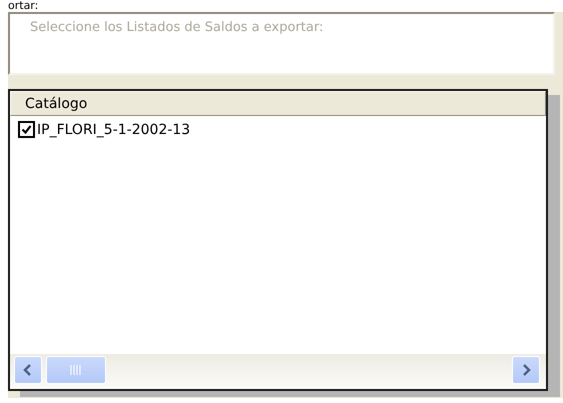 The width and height of the screenshot is (563, 403). I want to click on scroll-right-icon, so click(526, 370).